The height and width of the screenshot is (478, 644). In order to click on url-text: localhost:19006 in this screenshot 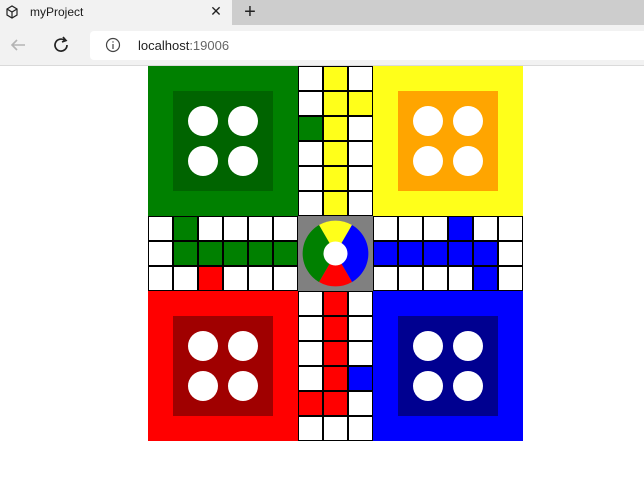, I will do `click(183, 45)`.